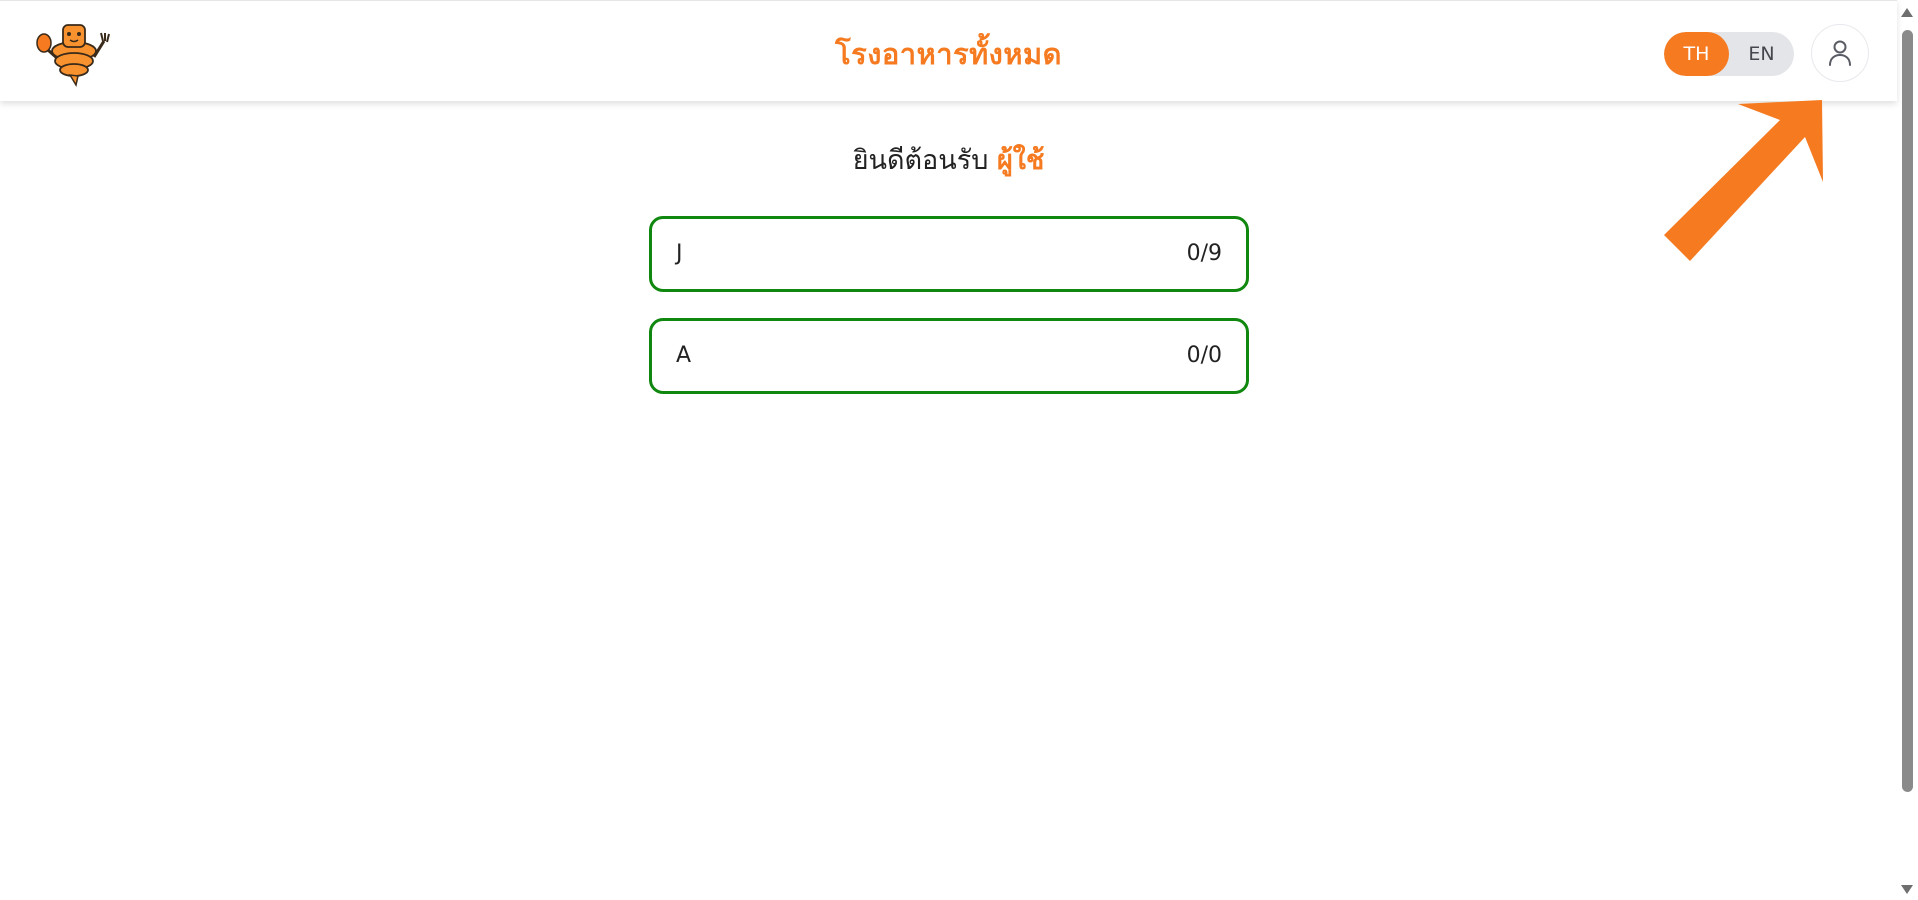 The image size is (1918, 900). Describe the element at coordinates (684, 355) in the screenshot. I see `cafeteria-name: A` at that location.